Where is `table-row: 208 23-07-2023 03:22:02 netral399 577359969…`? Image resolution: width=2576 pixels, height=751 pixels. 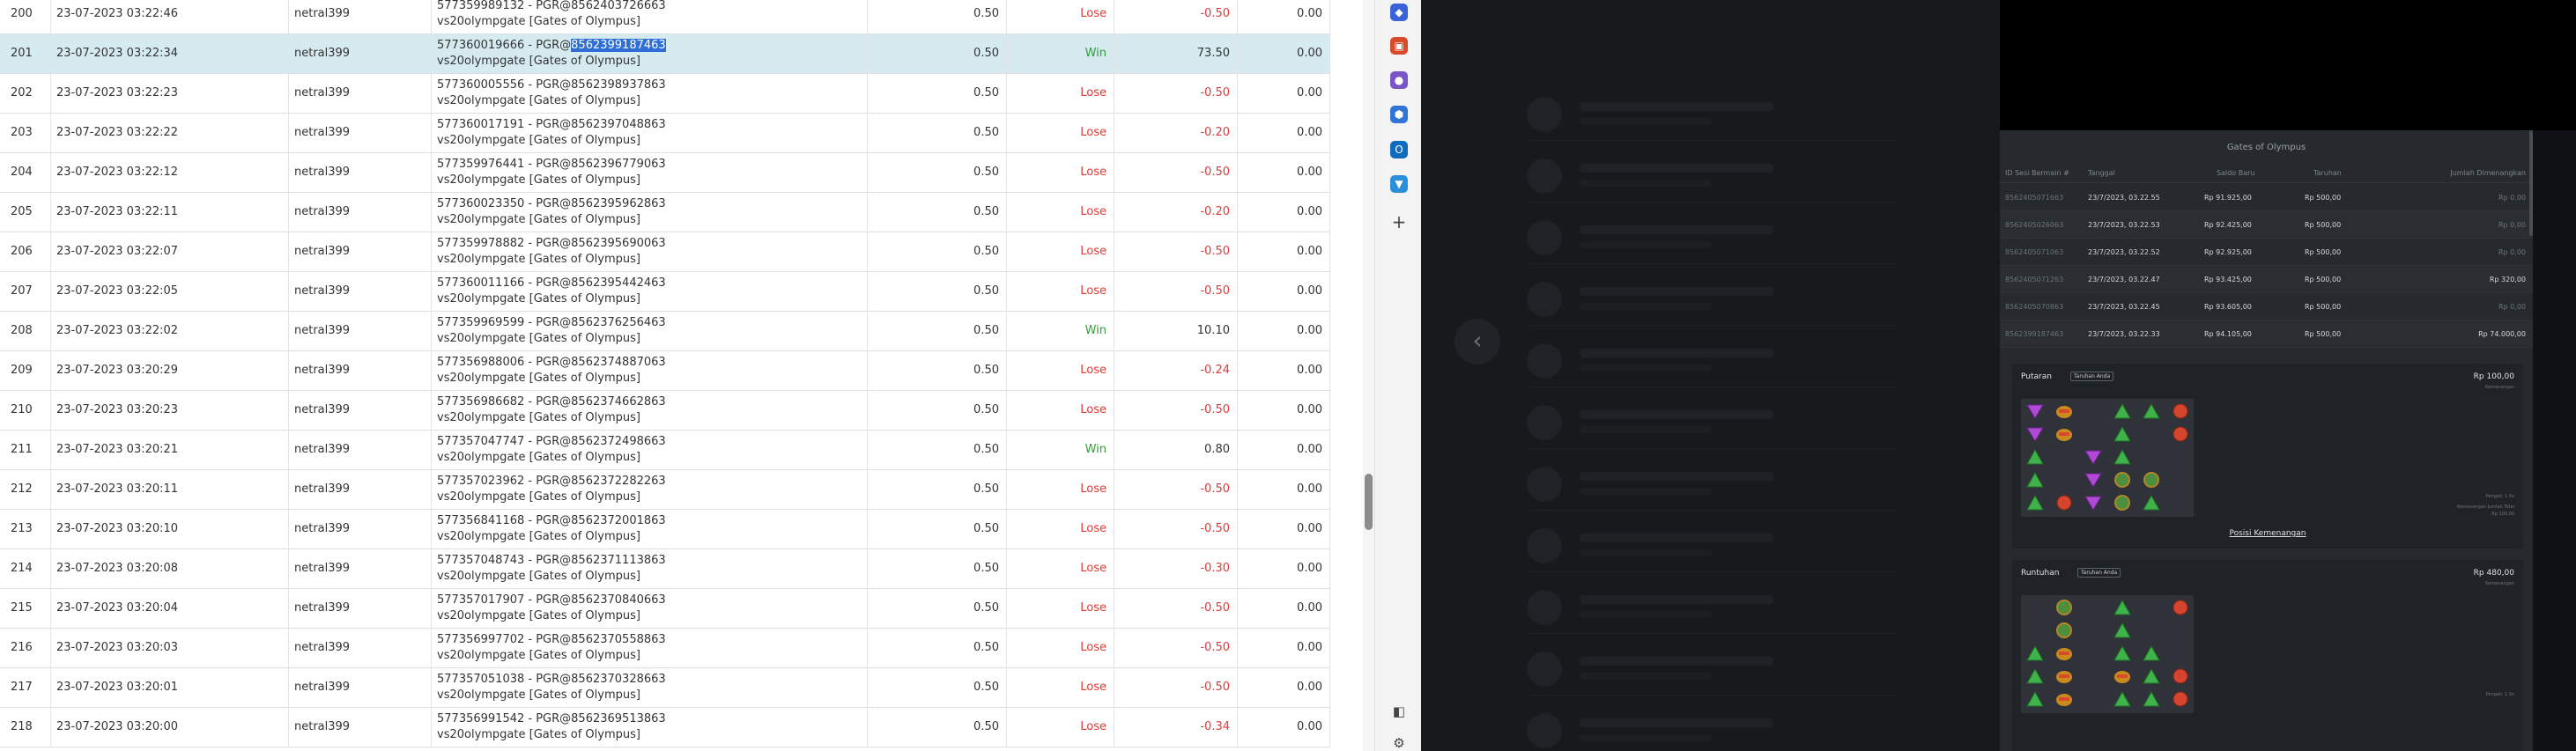 table-row: 208 23-07-2023 03:22:02 netral399 577359969… is located at coordinates (665, 331).